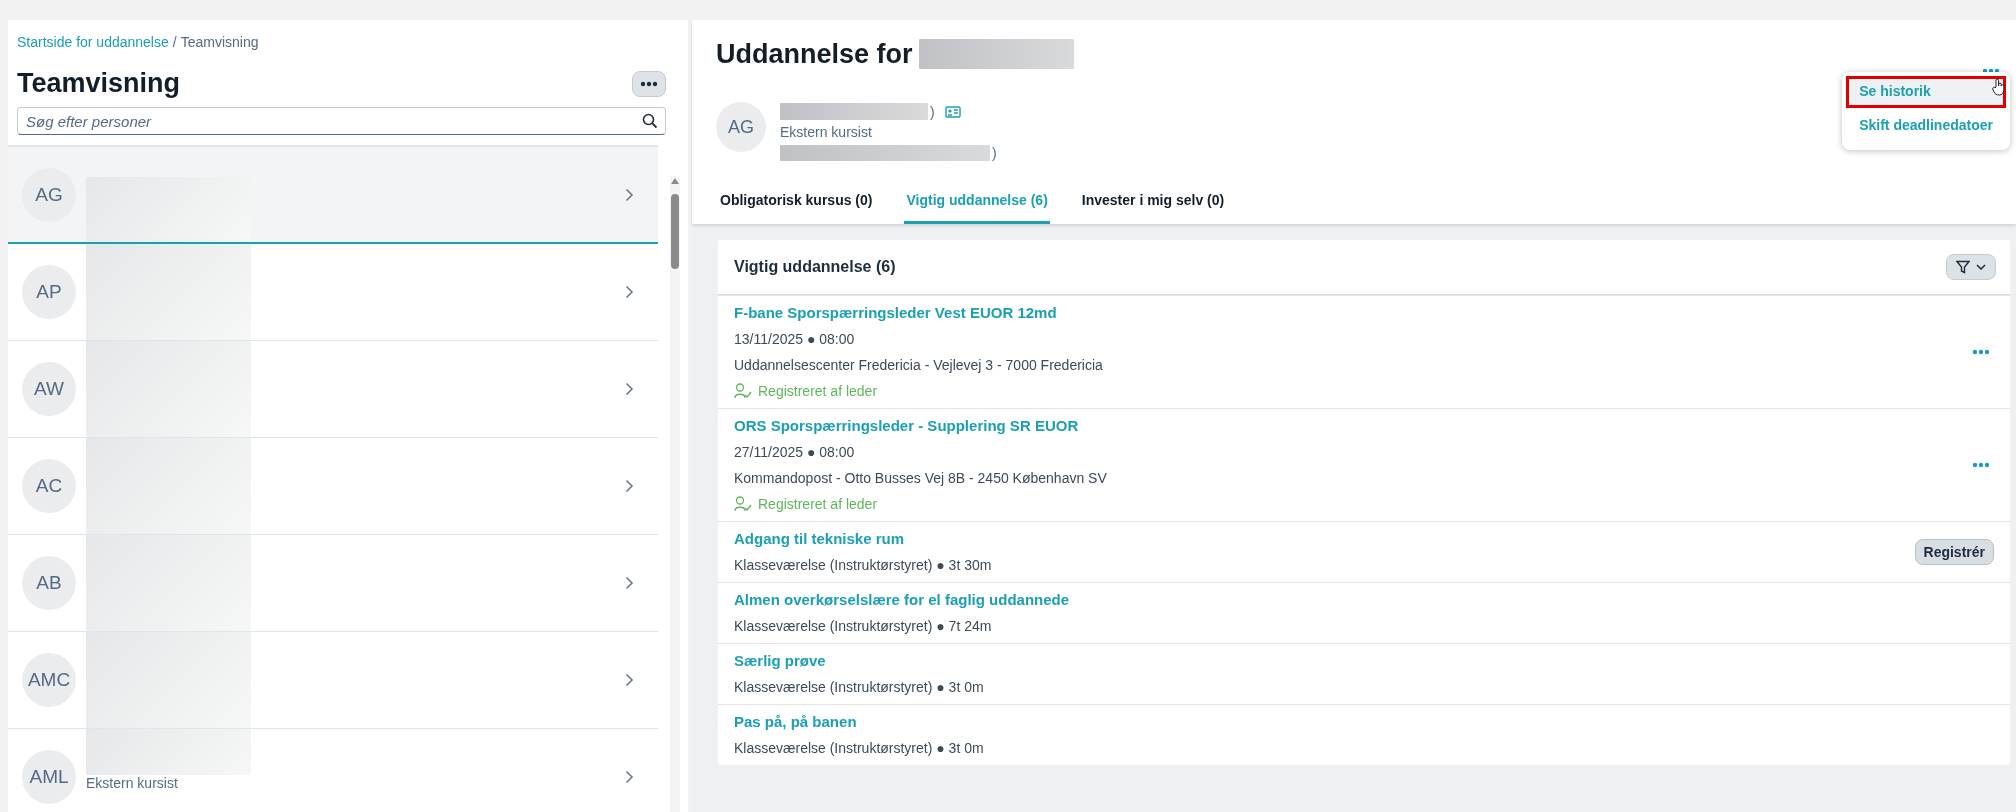  What do you see at coordinates (650, 121) in the screenshot?
I see `search-icon` at bounding box center [650, 121].